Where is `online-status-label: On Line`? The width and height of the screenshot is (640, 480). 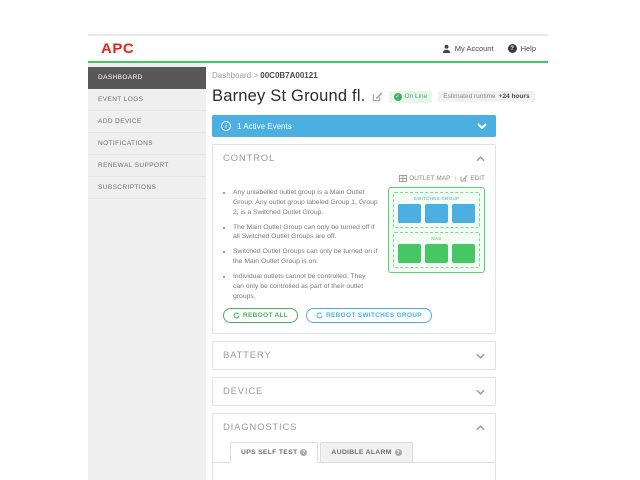 online-status-label: On Line is located at coordinates (416, 96).